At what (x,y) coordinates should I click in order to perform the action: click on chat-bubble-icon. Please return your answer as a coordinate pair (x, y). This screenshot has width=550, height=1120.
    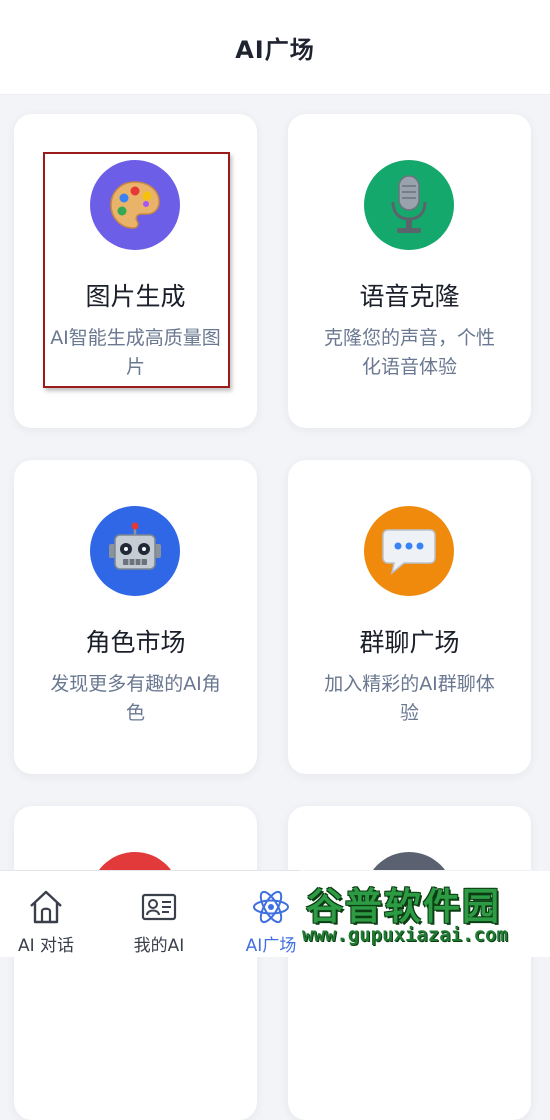
    Looking at the image, I should click on (409, 551).